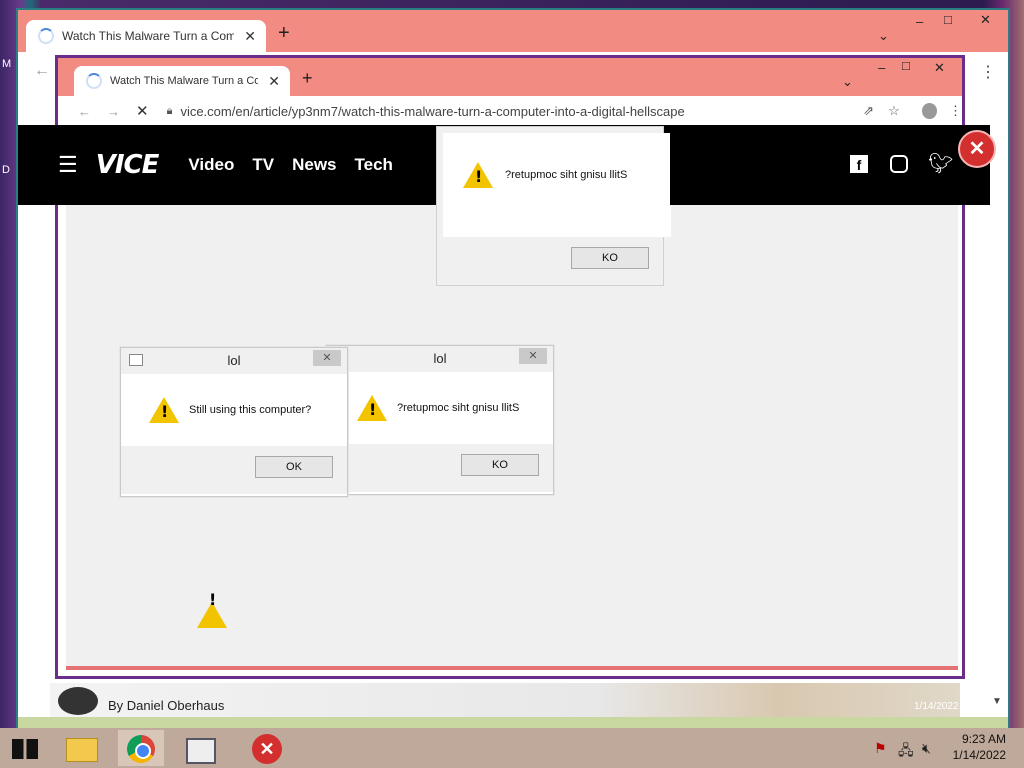 The height and width of the screenshot is (768, 1024). Describe the element at coordinates (314, 165) in the screenshot. I see `nav-news: News` at that location.